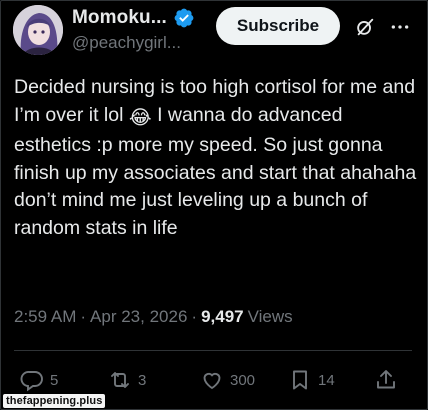 The height and width of the screenshot is (410, 428). I want to click on bookmark-icon, so click(300, 380).